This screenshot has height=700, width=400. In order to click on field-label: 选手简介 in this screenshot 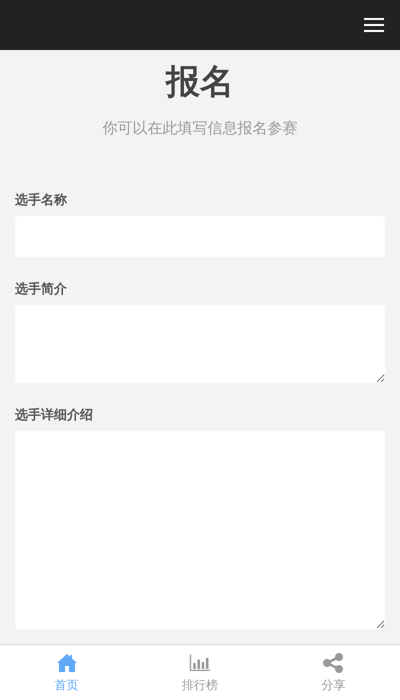, I will do `click(41, 290)`.